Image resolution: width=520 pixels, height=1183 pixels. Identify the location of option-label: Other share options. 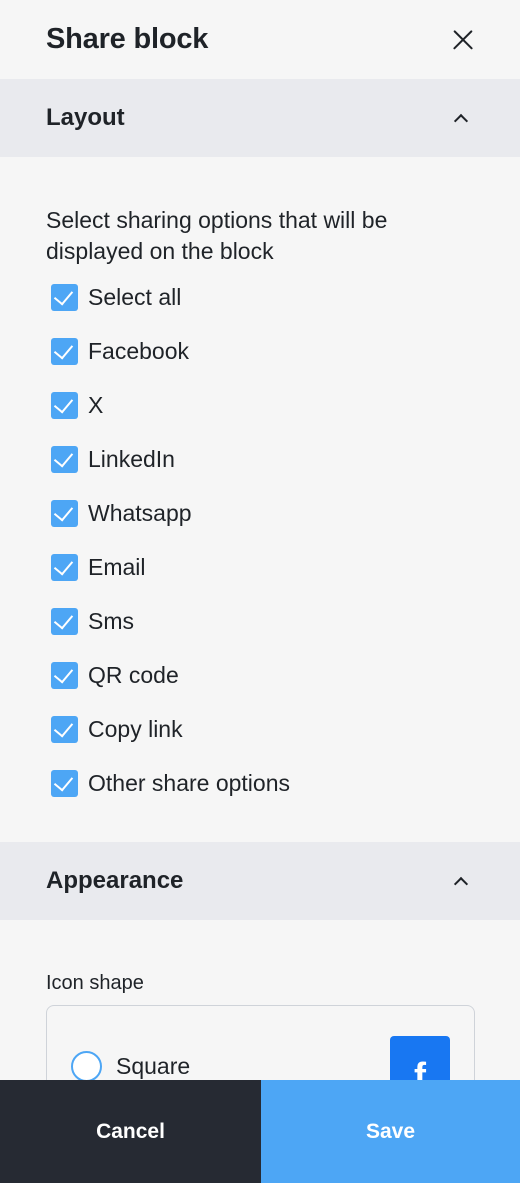
(189, 782).